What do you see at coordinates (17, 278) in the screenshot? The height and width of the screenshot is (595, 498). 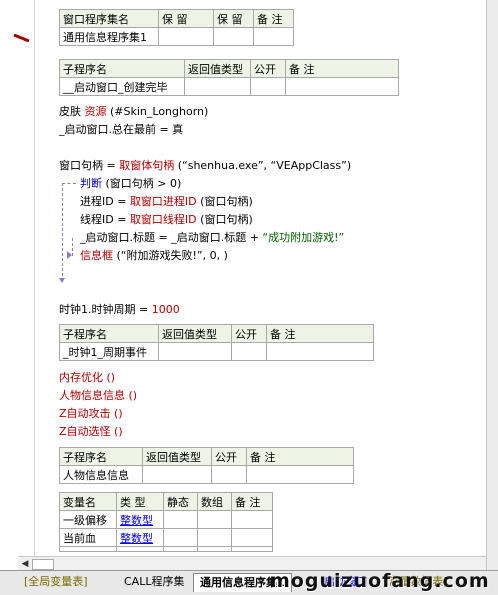 I see `line-gutter` at bounding box center [17, 278].